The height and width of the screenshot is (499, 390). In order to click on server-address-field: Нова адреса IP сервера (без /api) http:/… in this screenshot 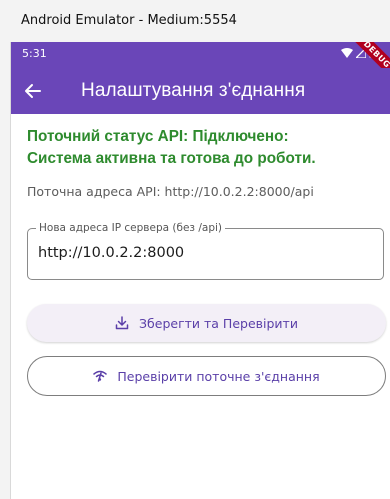, I will do `click(205, 251)`.